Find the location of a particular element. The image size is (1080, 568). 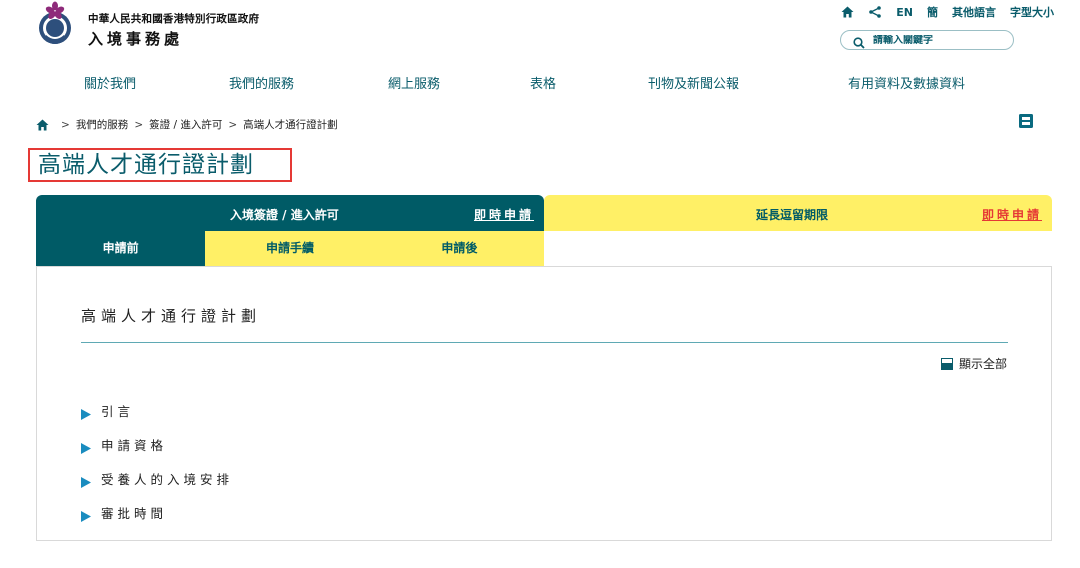

section-label: 審批時間 is located at coordinates (134, 513).